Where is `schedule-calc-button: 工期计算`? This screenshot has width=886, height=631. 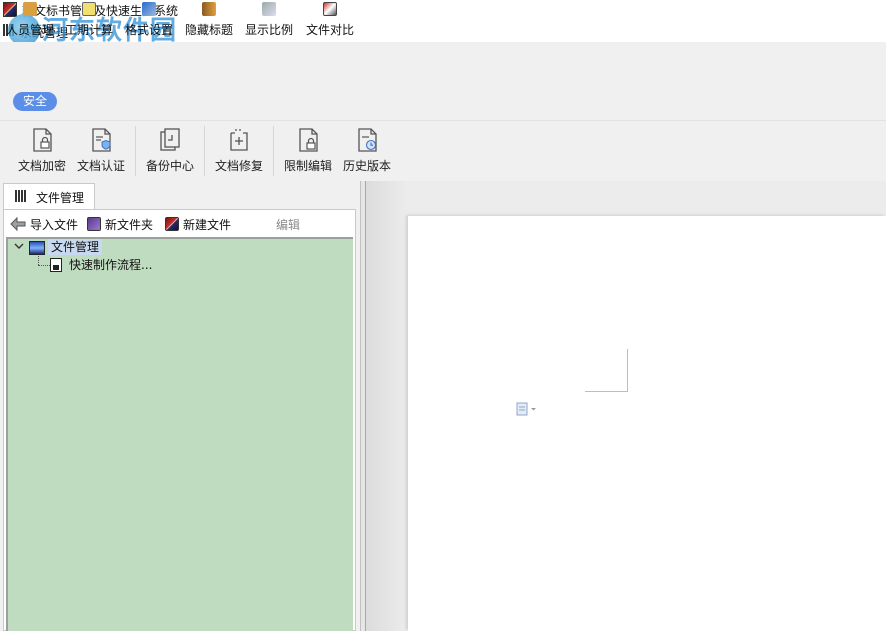 schedule-calc-button: 工期计算 is located at coordinates (89, 20).